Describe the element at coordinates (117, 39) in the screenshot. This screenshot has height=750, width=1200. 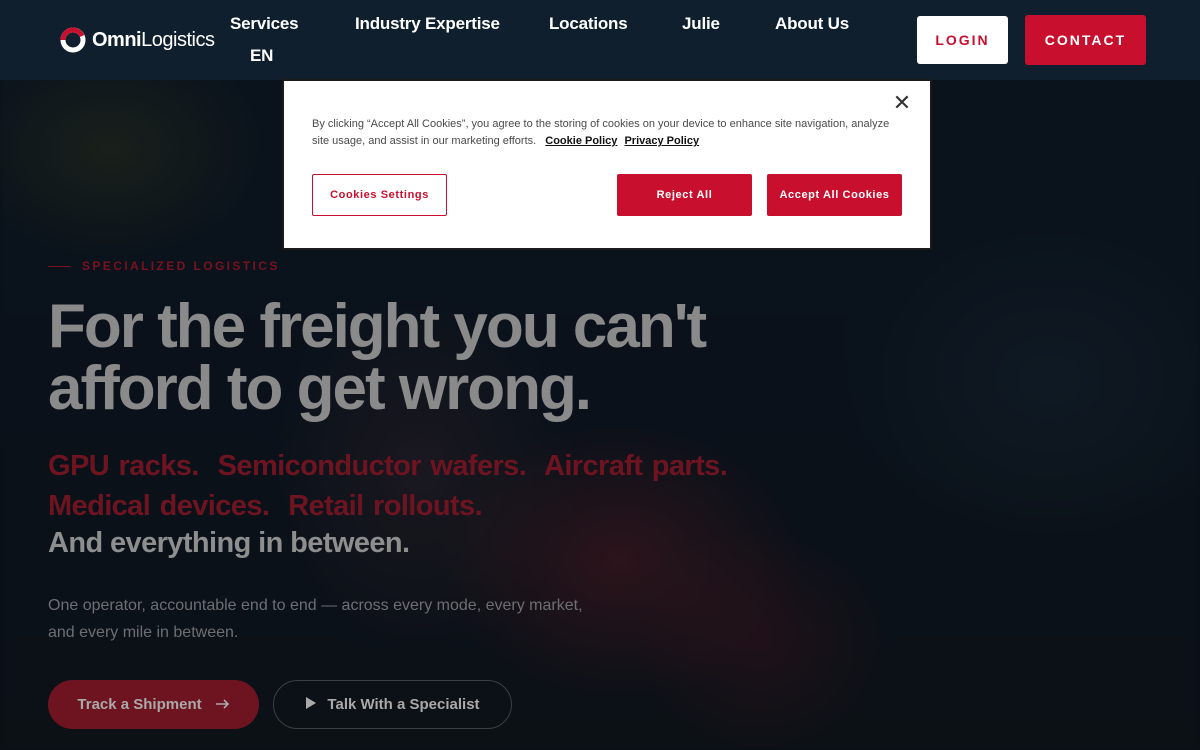
I see `logo-wordmark-bold: Omni` at that location.